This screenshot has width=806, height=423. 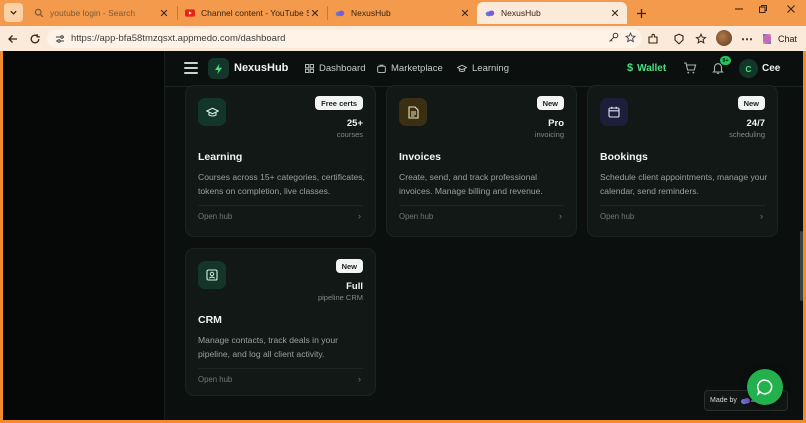 What do you see at coordinates (801, 266) in the screenshot?
I see `page-scrollbar` at bounding box center [801, 266].